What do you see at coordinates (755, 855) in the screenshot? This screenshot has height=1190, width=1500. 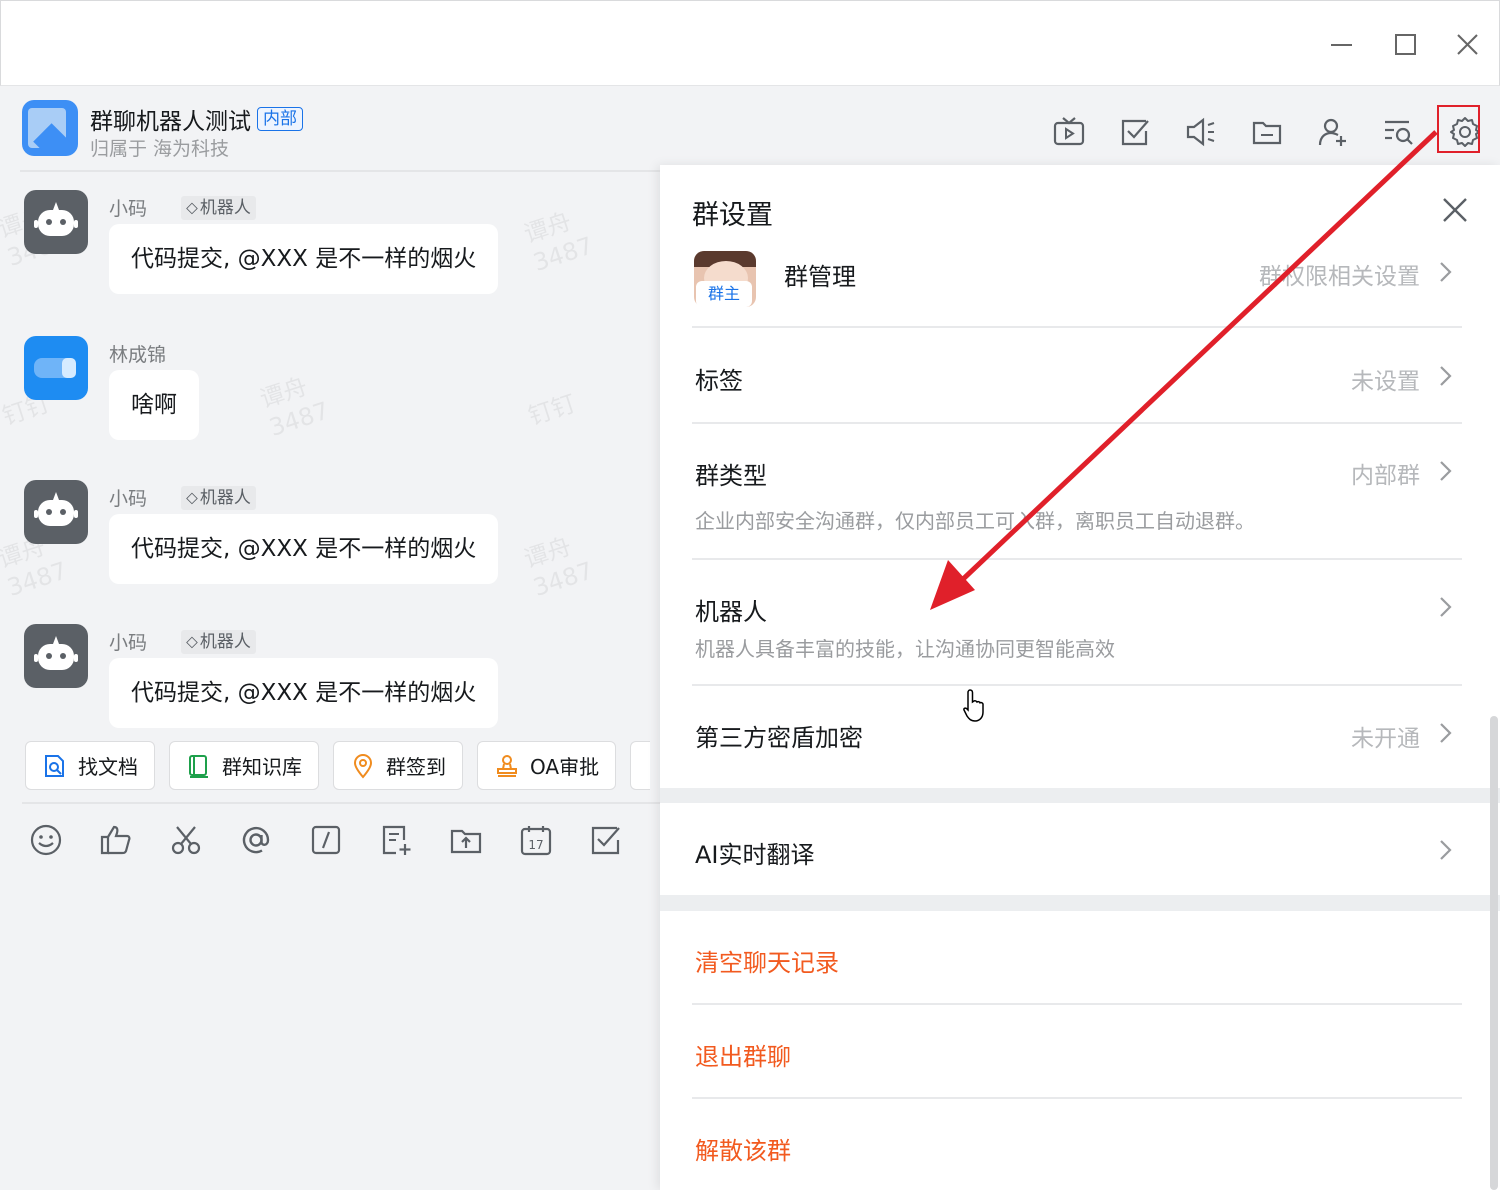 I see `ai-translate-label: AI实时翻译` at bounding box center [755, 855].